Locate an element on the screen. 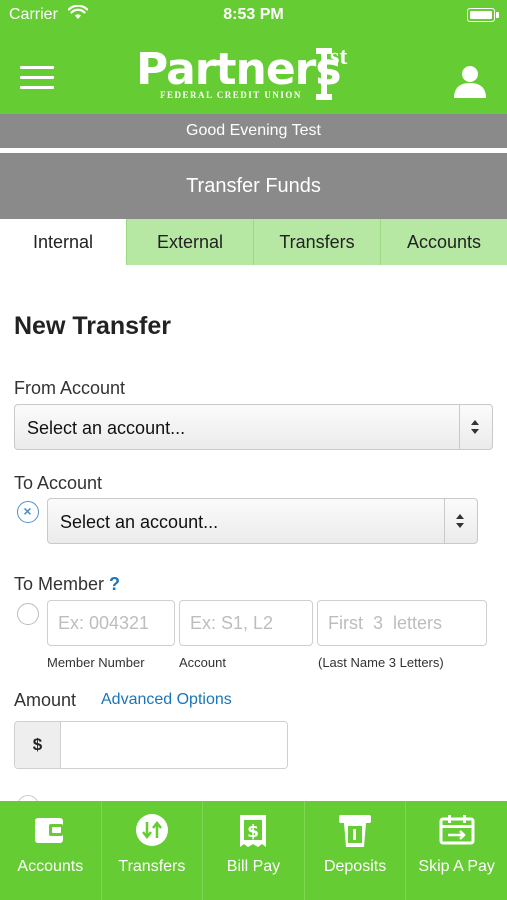 This screenshot has width=507, height=900. to-member-label: To Member ? is located at coordinates (67, 584).